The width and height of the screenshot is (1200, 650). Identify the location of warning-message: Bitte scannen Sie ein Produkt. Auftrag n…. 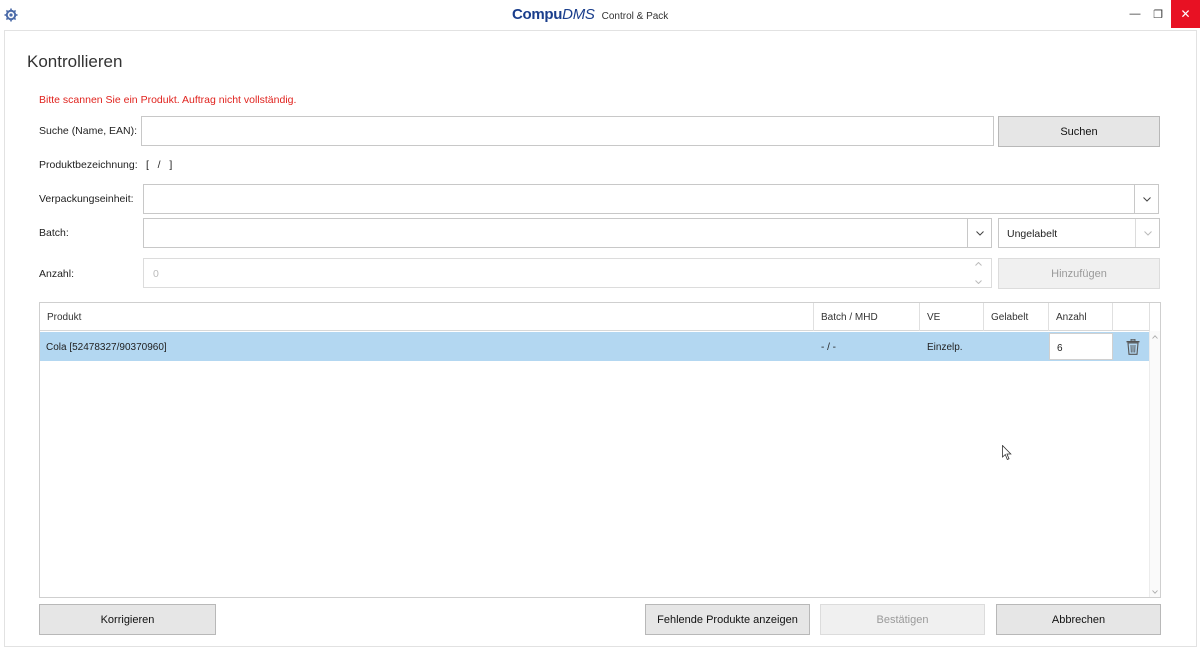
(168, 100).